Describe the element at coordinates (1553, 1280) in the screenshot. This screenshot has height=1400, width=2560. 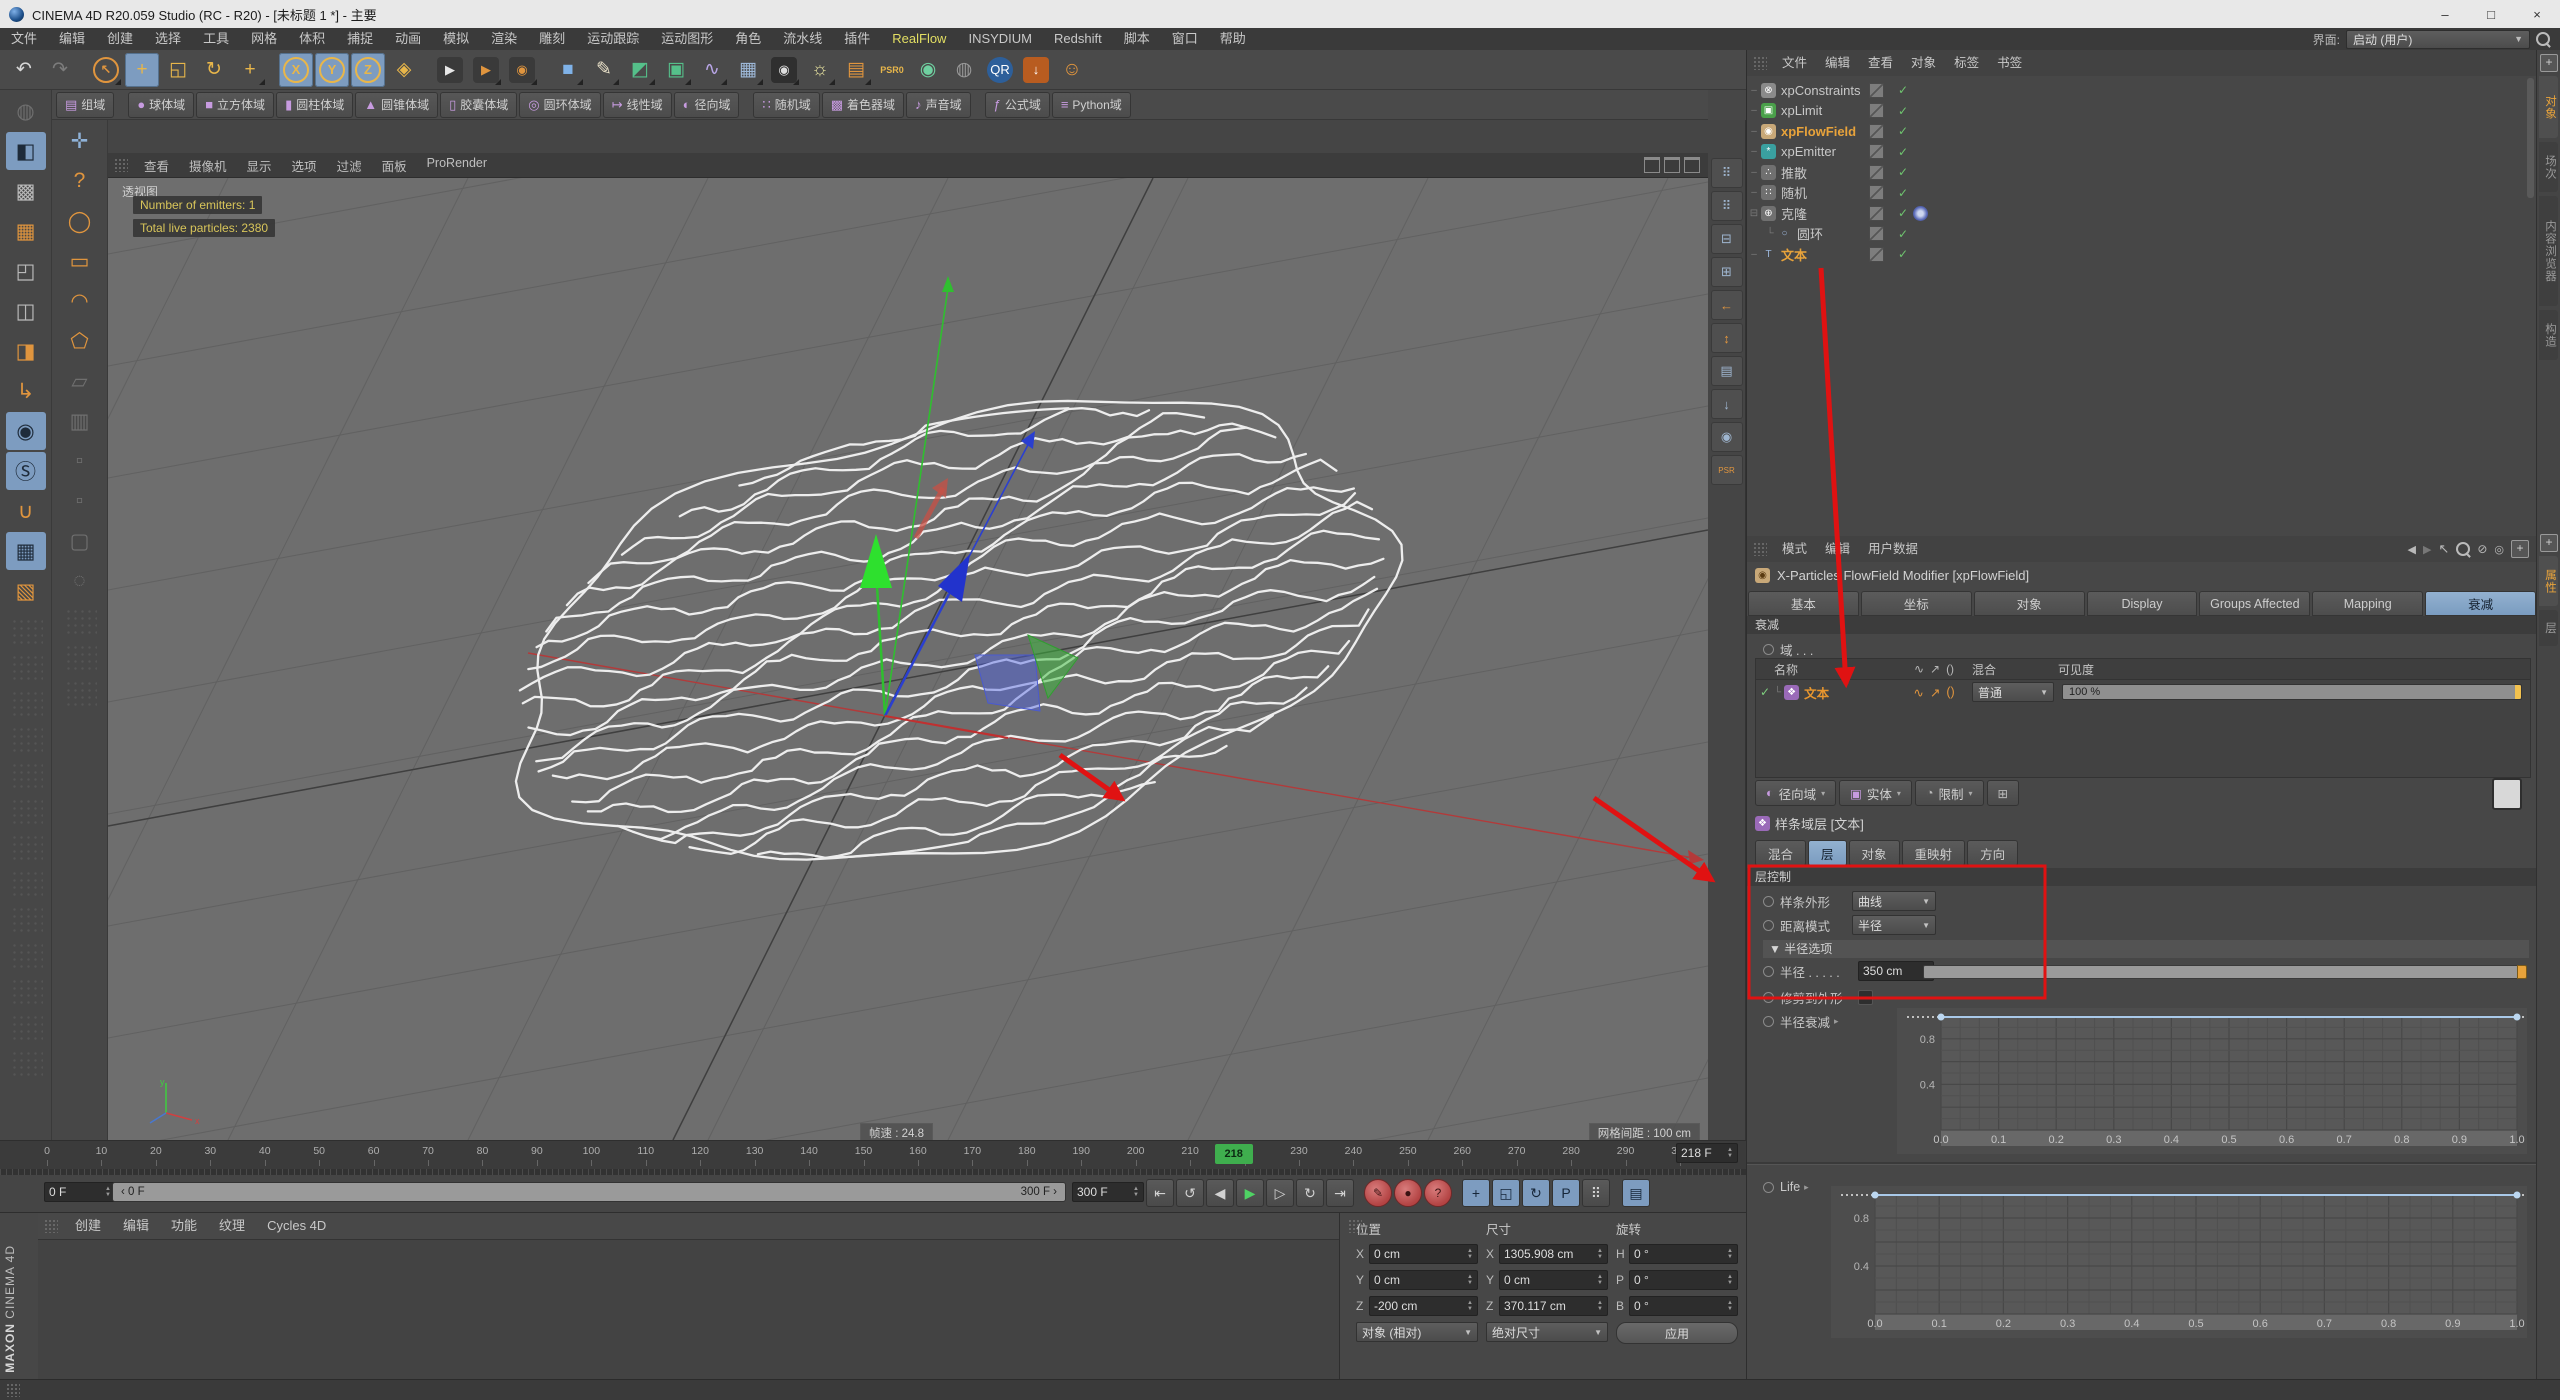
I see `coord-field-尺寸-Y: 0 cm ▲ ▼` at that location.